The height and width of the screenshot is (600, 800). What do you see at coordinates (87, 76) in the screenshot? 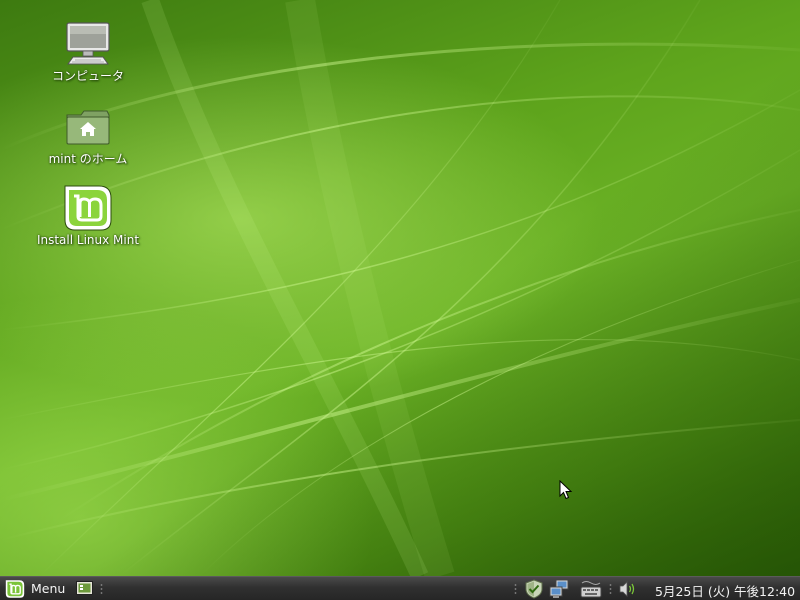
I see `desktop-icon-label: コンピュータ` at bounding box center [87, 76].